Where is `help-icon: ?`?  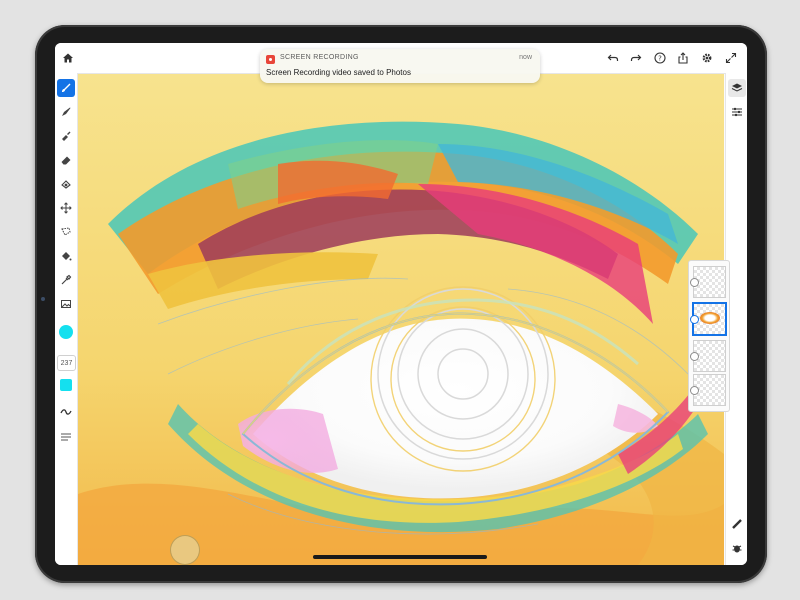
help-icon: ? is located at coordinates (660, 58).